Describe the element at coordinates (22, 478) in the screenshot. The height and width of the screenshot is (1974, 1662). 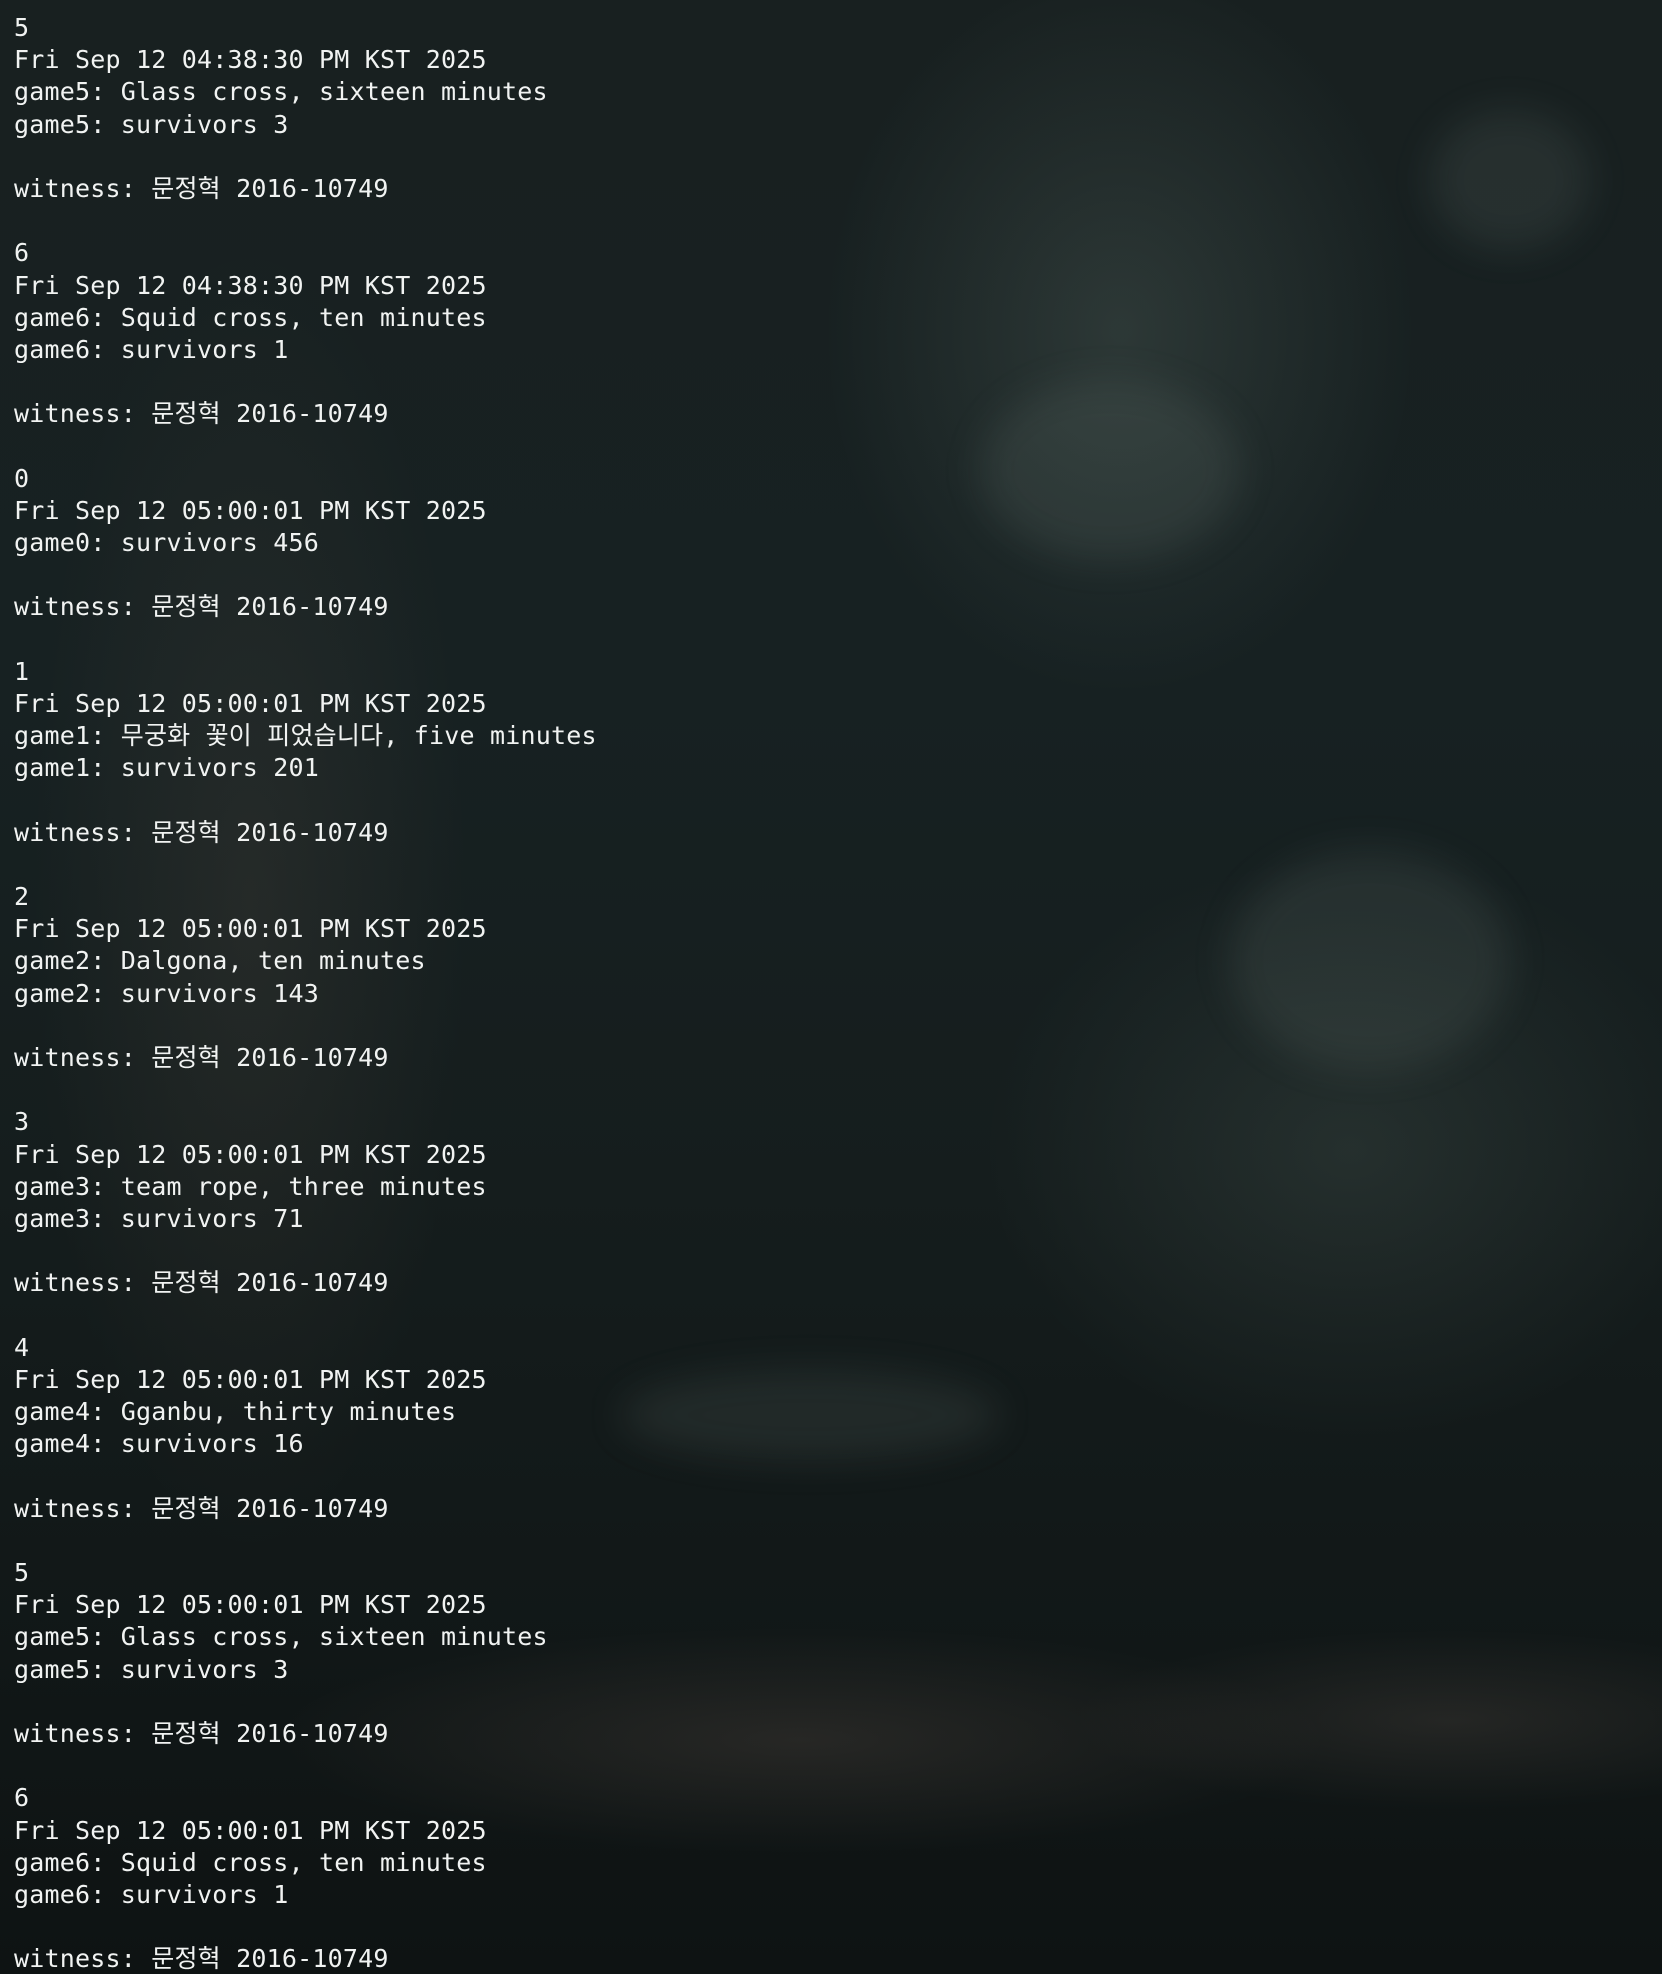
I see `terminal-line: 0` at that location.